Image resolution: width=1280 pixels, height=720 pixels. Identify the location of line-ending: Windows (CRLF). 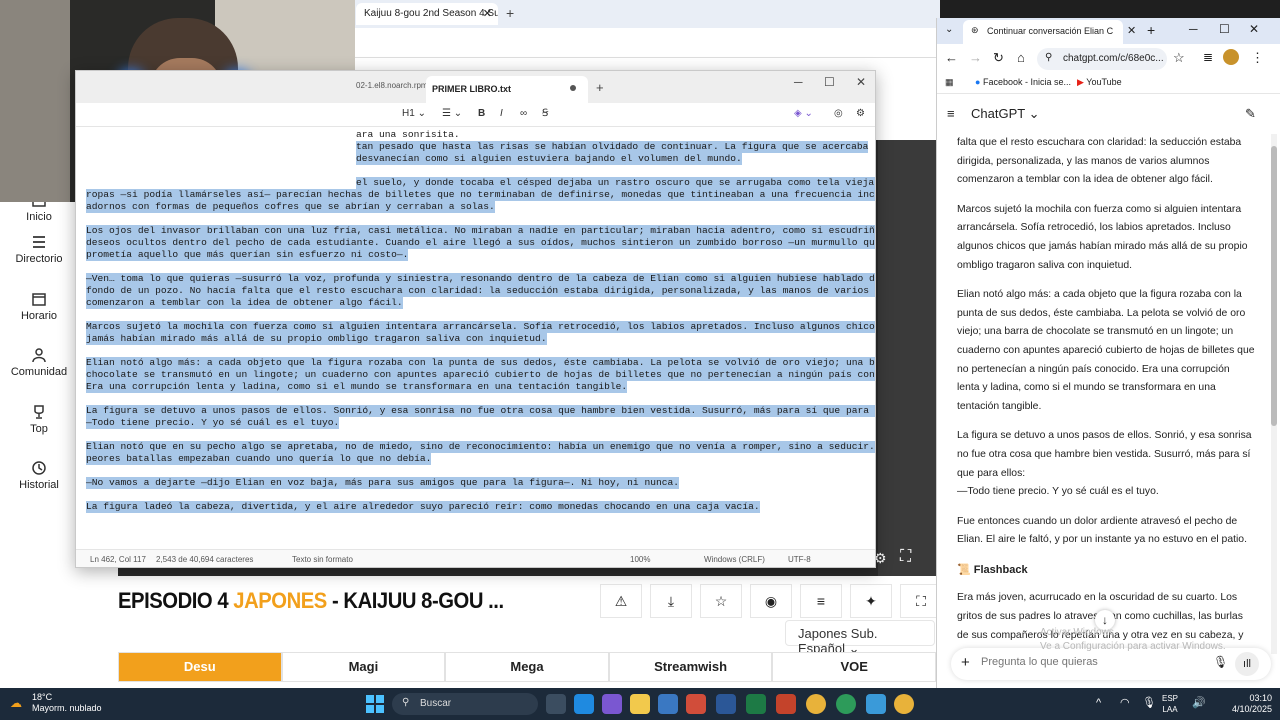
(734, 559).